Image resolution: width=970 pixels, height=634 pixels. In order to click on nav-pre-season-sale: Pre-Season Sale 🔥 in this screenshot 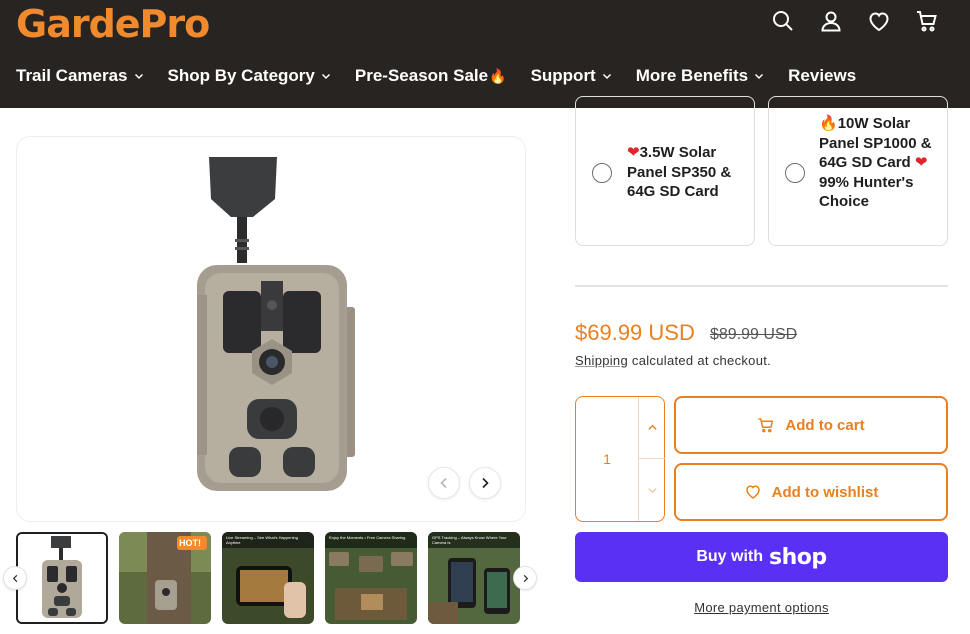, I will do `click(431, 76)`.